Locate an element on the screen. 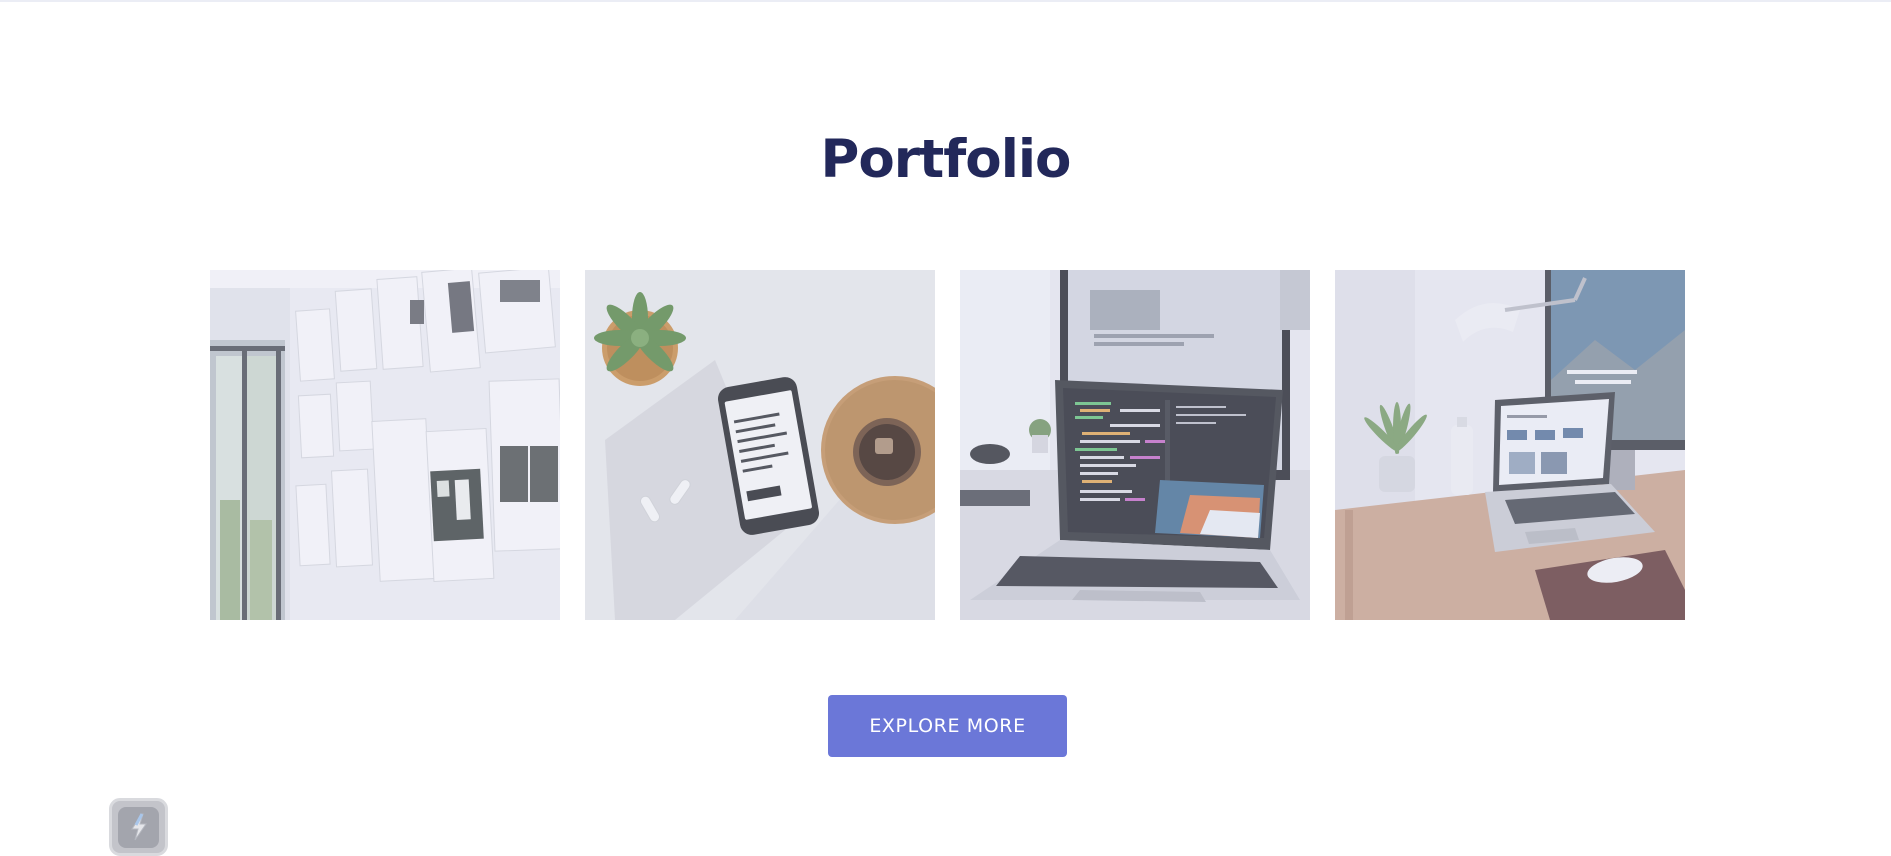 This screenshot has height=856, width=1891. phone-flatlay-image is located at coordinates (760, 445).